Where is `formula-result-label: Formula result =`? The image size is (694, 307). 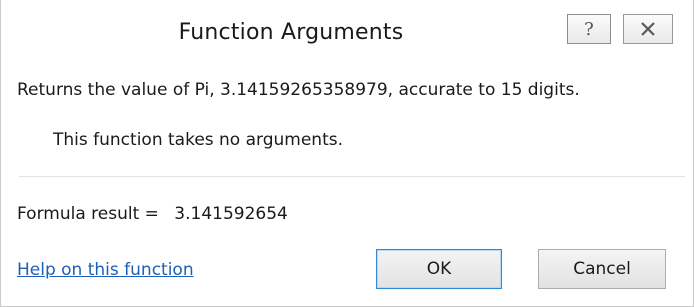 formula-result-label: Formula result = is located at coordinates (88, 214).